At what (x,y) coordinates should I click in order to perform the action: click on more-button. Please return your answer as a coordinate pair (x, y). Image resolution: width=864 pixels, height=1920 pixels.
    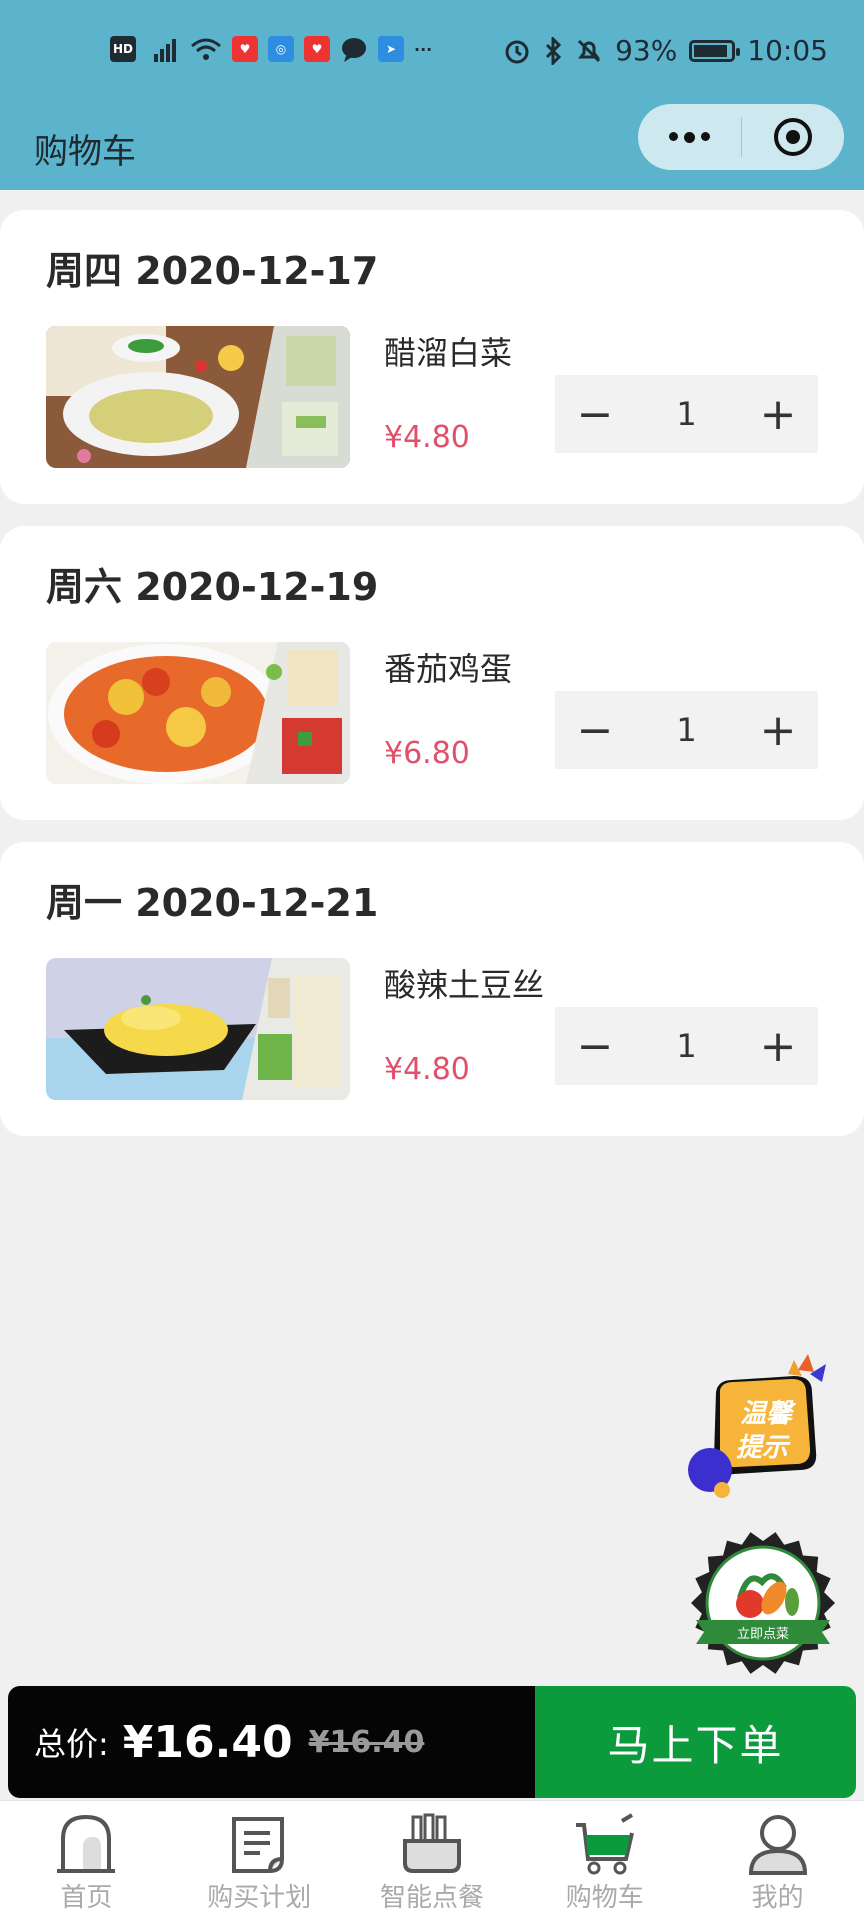
    Looking at the image, I should click on (689, 137).